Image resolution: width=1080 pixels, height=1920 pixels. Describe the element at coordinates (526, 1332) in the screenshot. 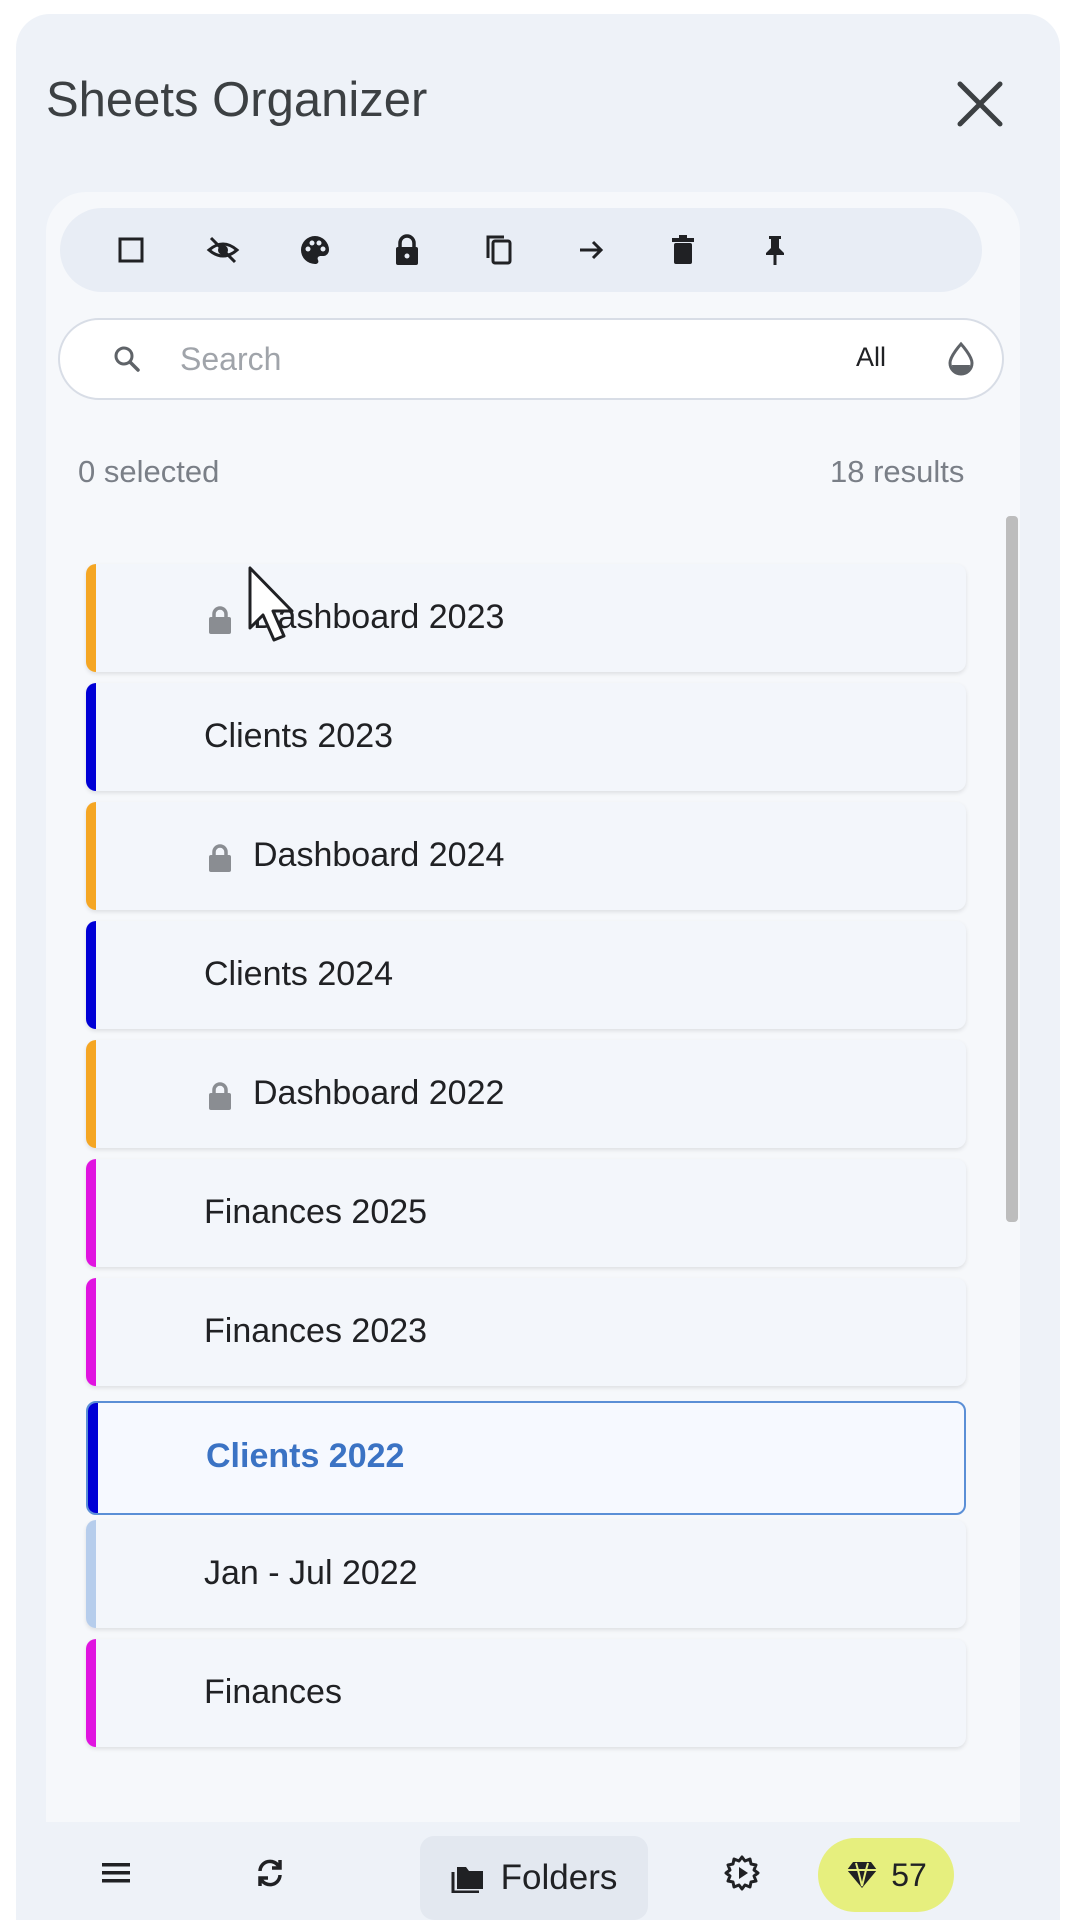

I see `sheet-item: Finances 2023` at that location.